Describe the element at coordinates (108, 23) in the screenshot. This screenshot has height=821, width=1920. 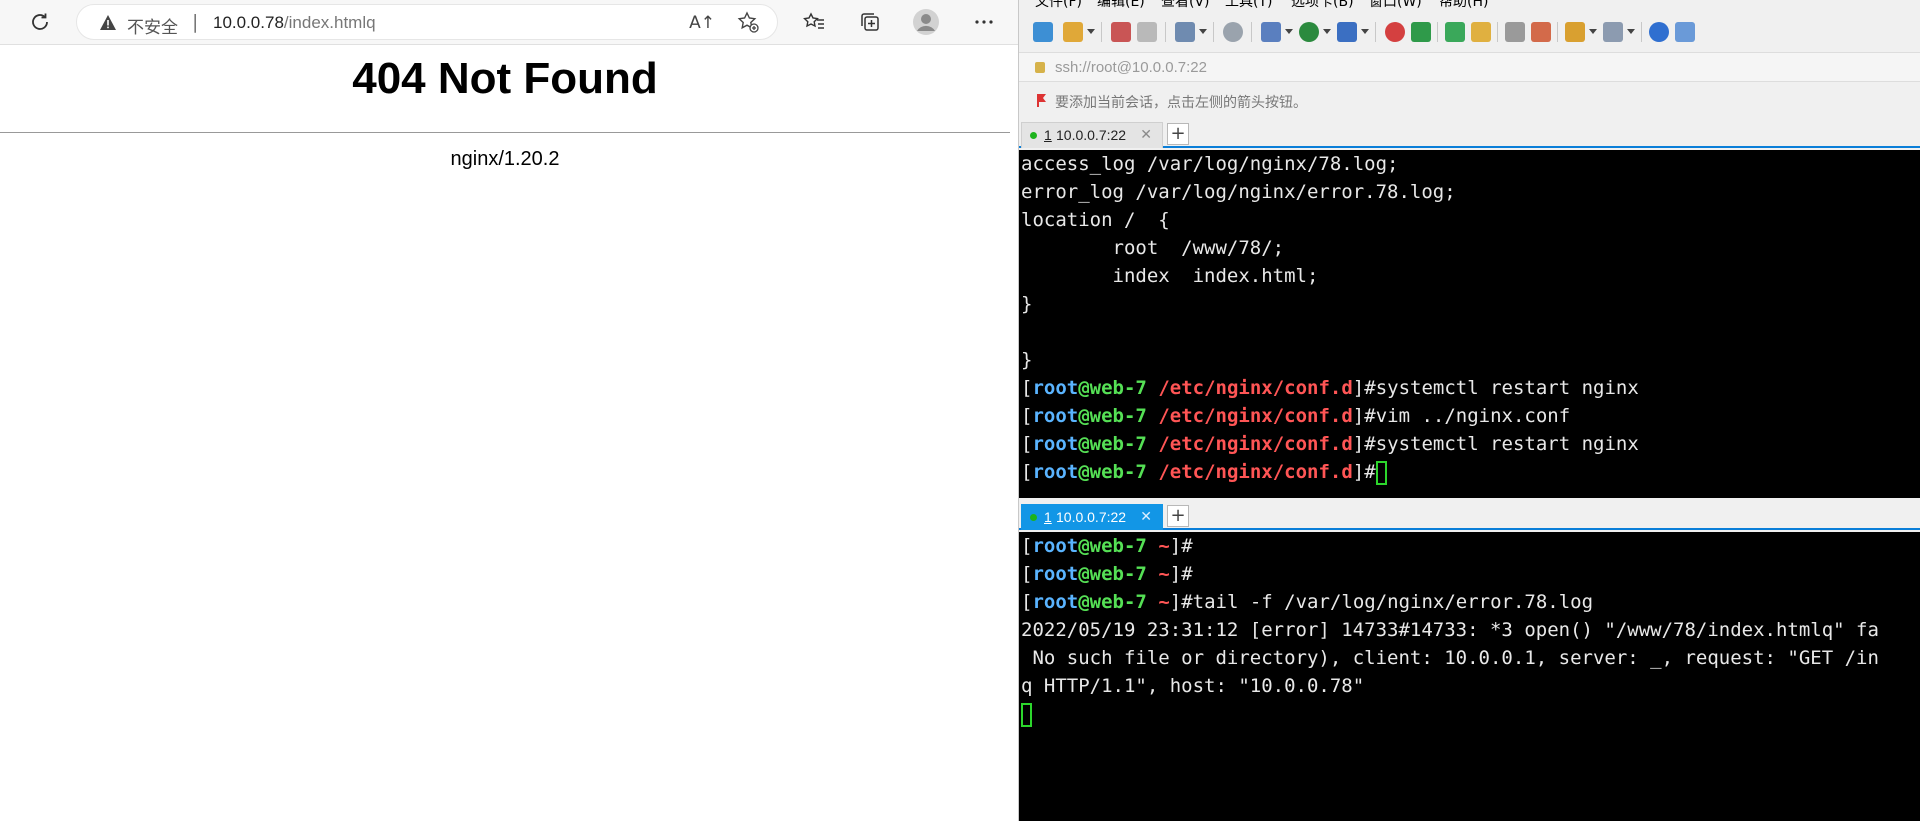
I see `warning-icon` at that location.